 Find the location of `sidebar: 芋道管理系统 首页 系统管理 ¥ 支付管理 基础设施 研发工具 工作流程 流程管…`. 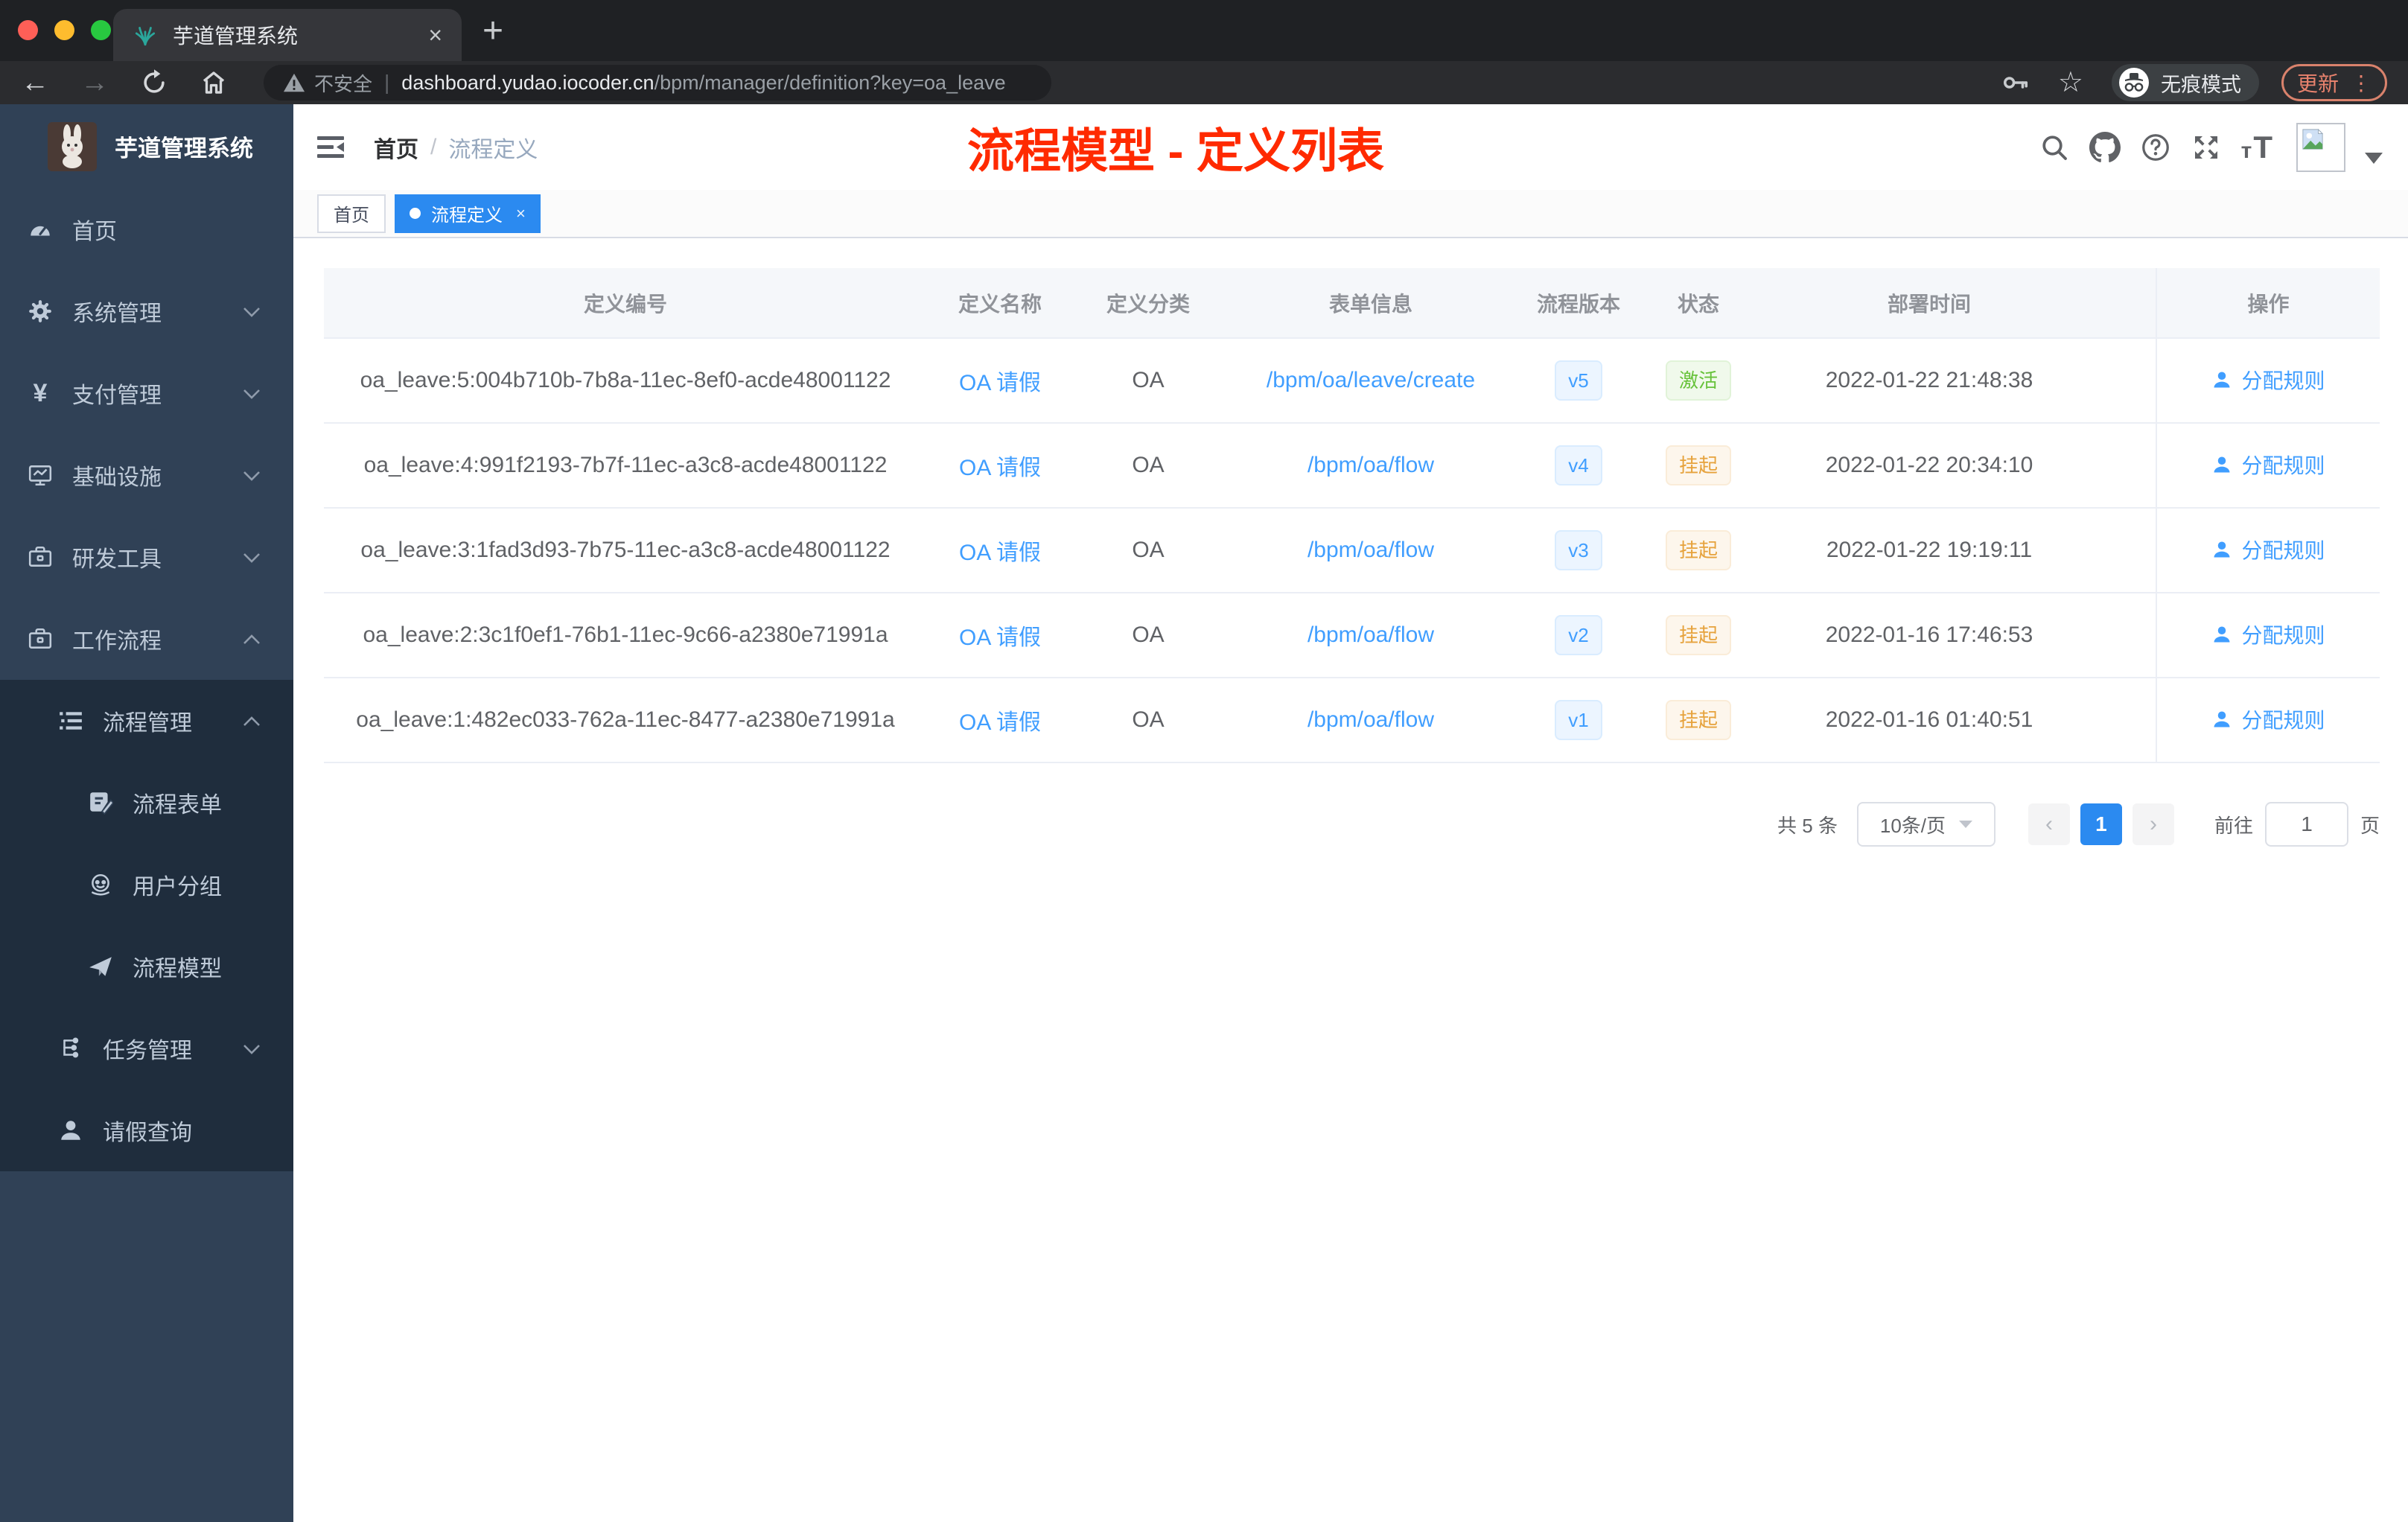

sidebar: 芋道管理系统 首页 系统管理 ¥ 支付管理 基础设施 研发工具 工作流程 流程管… is located at coordinates (146, 813).